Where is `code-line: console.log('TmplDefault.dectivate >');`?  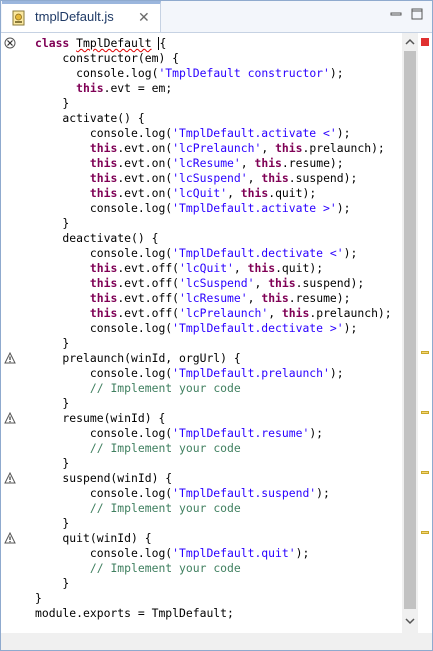 code-line: console.log('TmplDefault.dectivate >'); is located at coordinates (213, 328).